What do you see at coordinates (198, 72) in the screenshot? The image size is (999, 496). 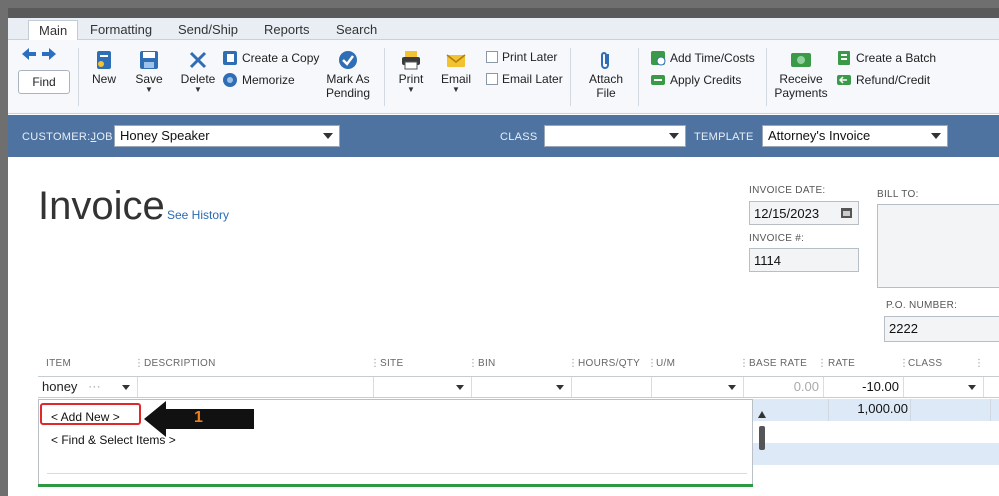 I see `delete-button: Delete ▼` at bounding box center [198, 72].